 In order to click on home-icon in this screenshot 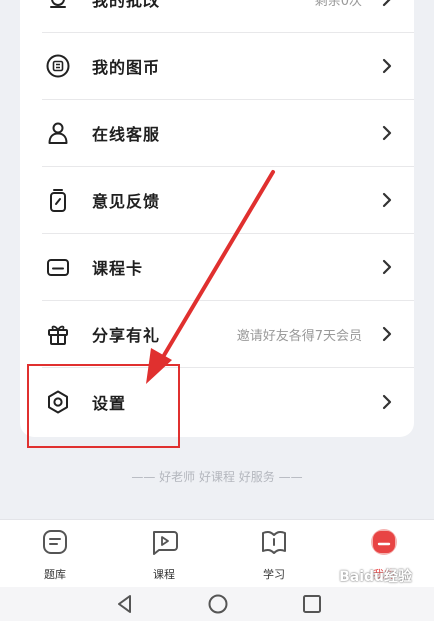, I will do `click(218, 606)`.